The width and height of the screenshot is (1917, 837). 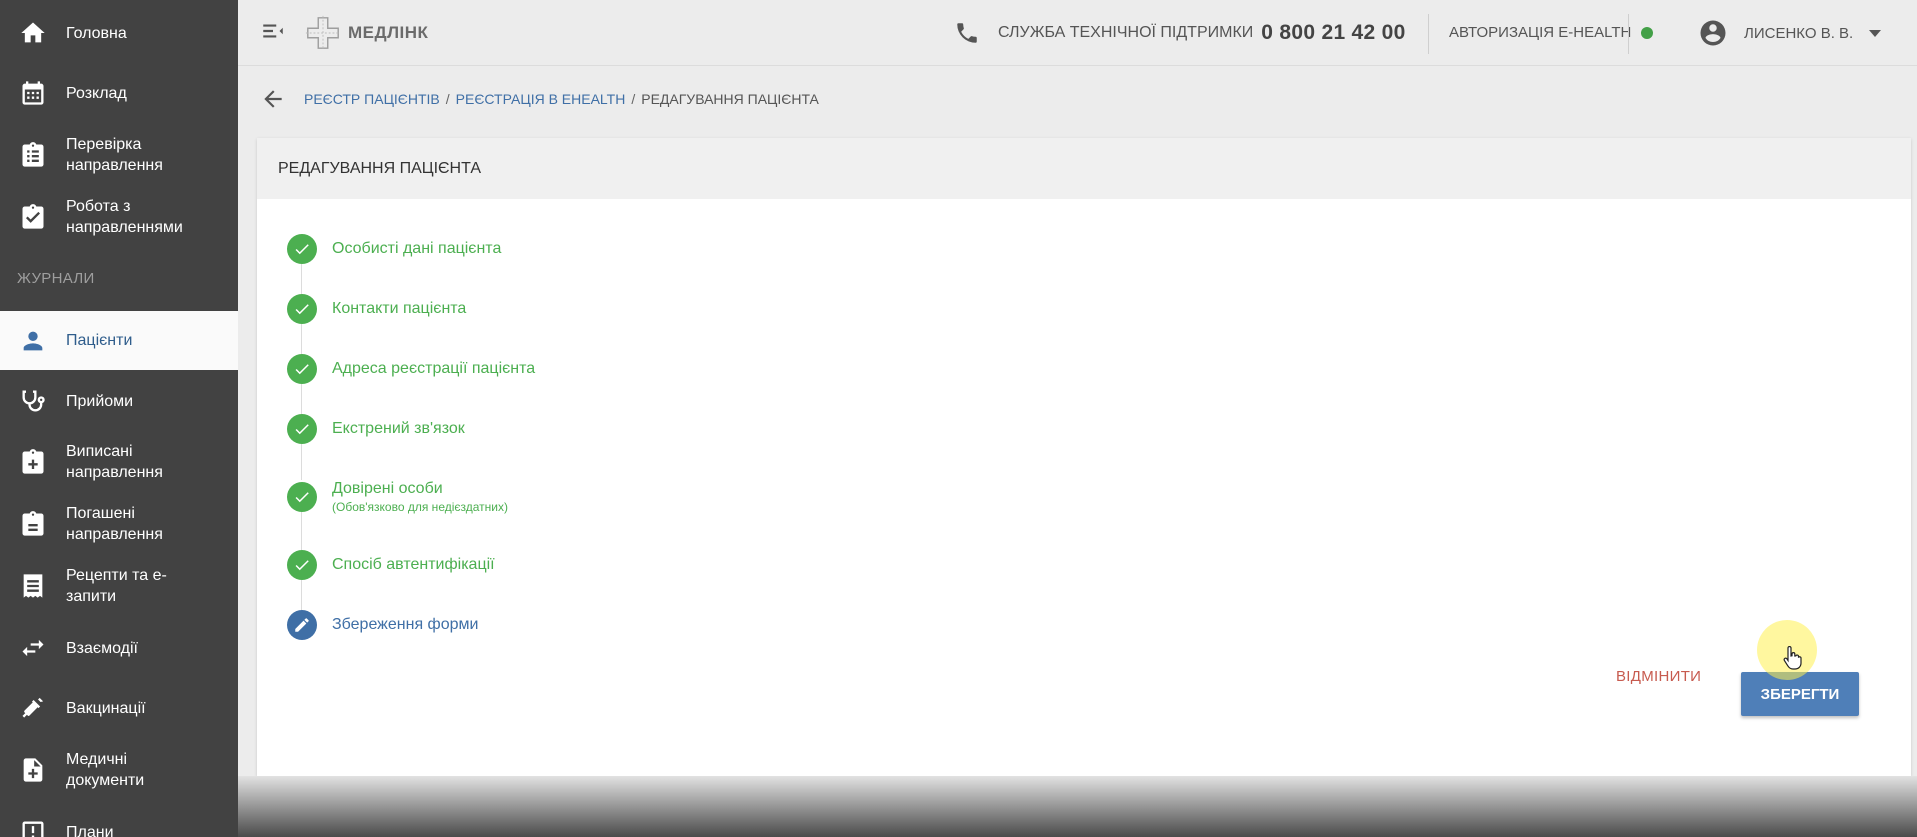 I want to click on sidebar-item-issued-referrals: Виписані направлення, so click(x=119, y=462).